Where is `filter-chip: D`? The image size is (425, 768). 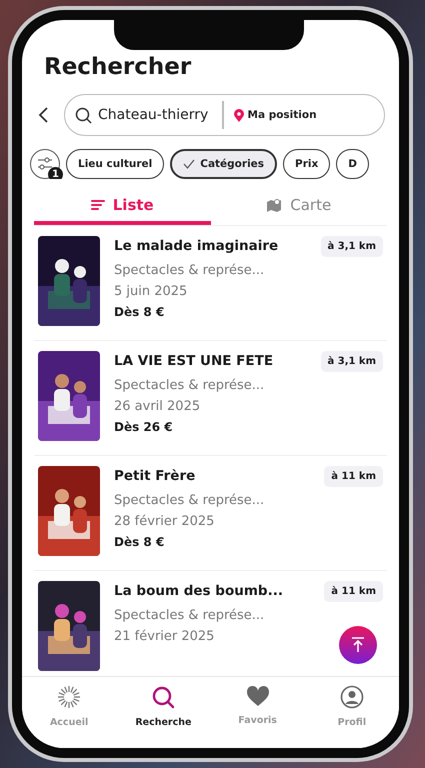
filter-chip: D is located at coordinates (353, 164).